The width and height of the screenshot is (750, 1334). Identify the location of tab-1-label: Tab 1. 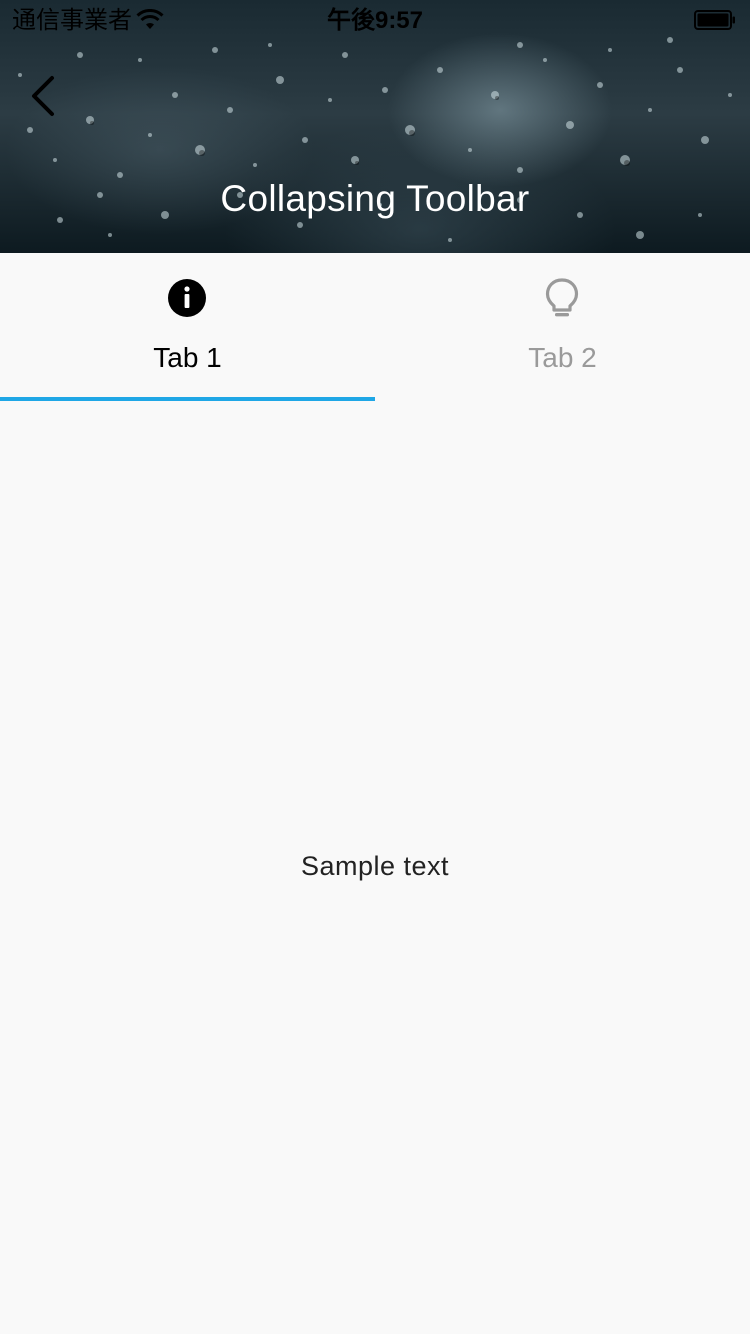
(187, 357).